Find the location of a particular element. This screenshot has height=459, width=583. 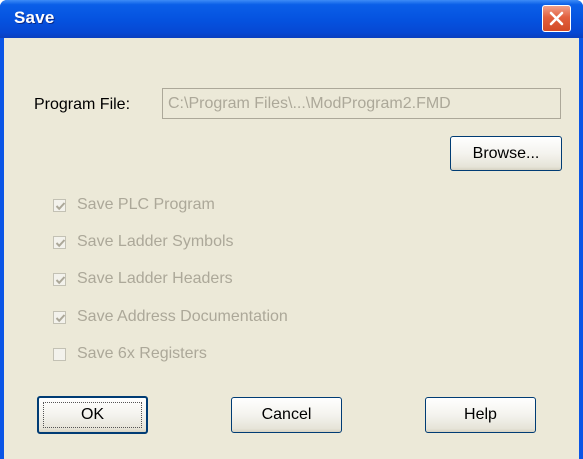

ok-button: OK is located at coordinates (92, 415).